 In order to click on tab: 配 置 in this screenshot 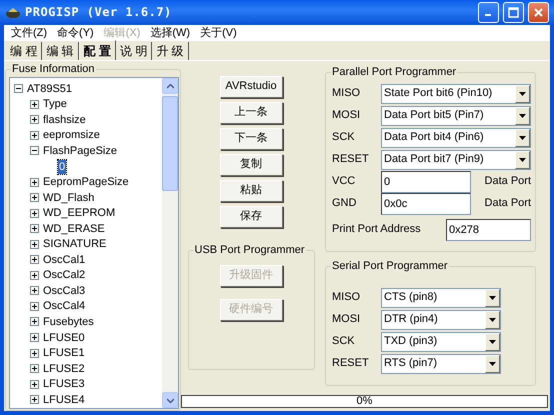, I will do `click(97, 50)`.